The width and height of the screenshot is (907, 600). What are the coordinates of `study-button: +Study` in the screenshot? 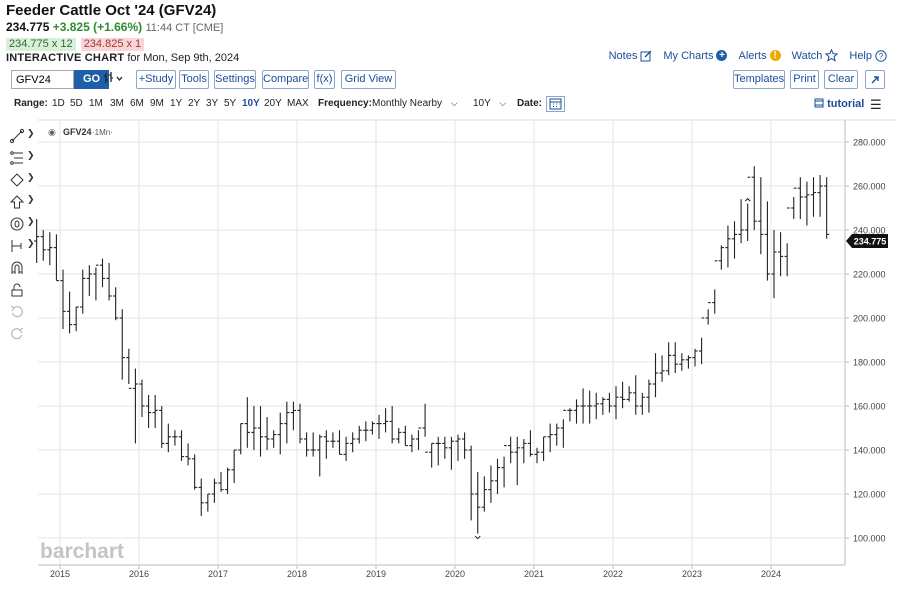 It's located at (156, 79).